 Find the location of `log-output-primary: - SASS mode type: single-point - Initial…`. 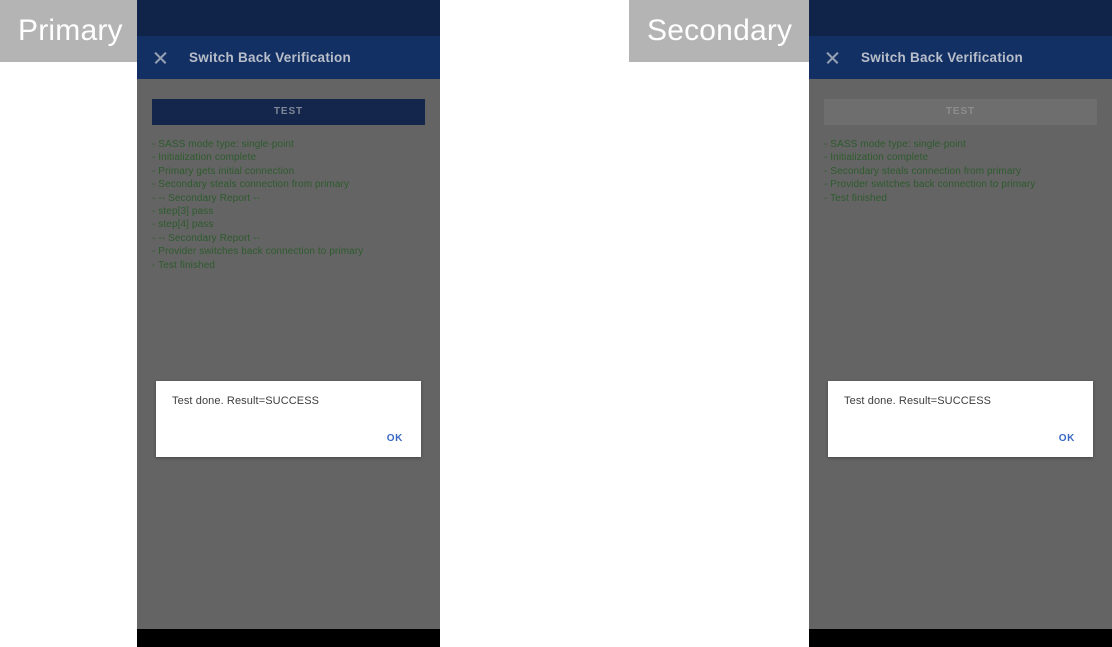

log-output-primary: - SASS mode type: single-point - Initial… is located at coordinates (288, 205).